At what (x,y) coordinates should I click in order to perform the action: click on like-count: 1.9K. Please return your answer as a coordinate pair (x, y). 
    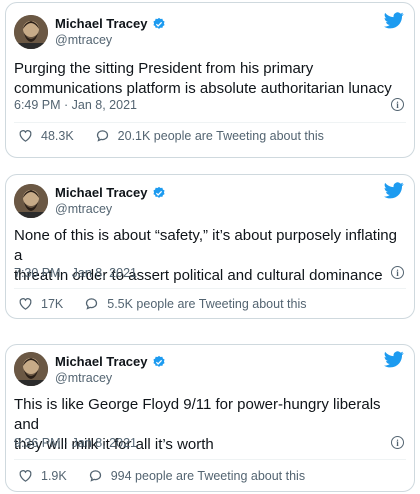
    Looking at the image, I should click on (54, 475).